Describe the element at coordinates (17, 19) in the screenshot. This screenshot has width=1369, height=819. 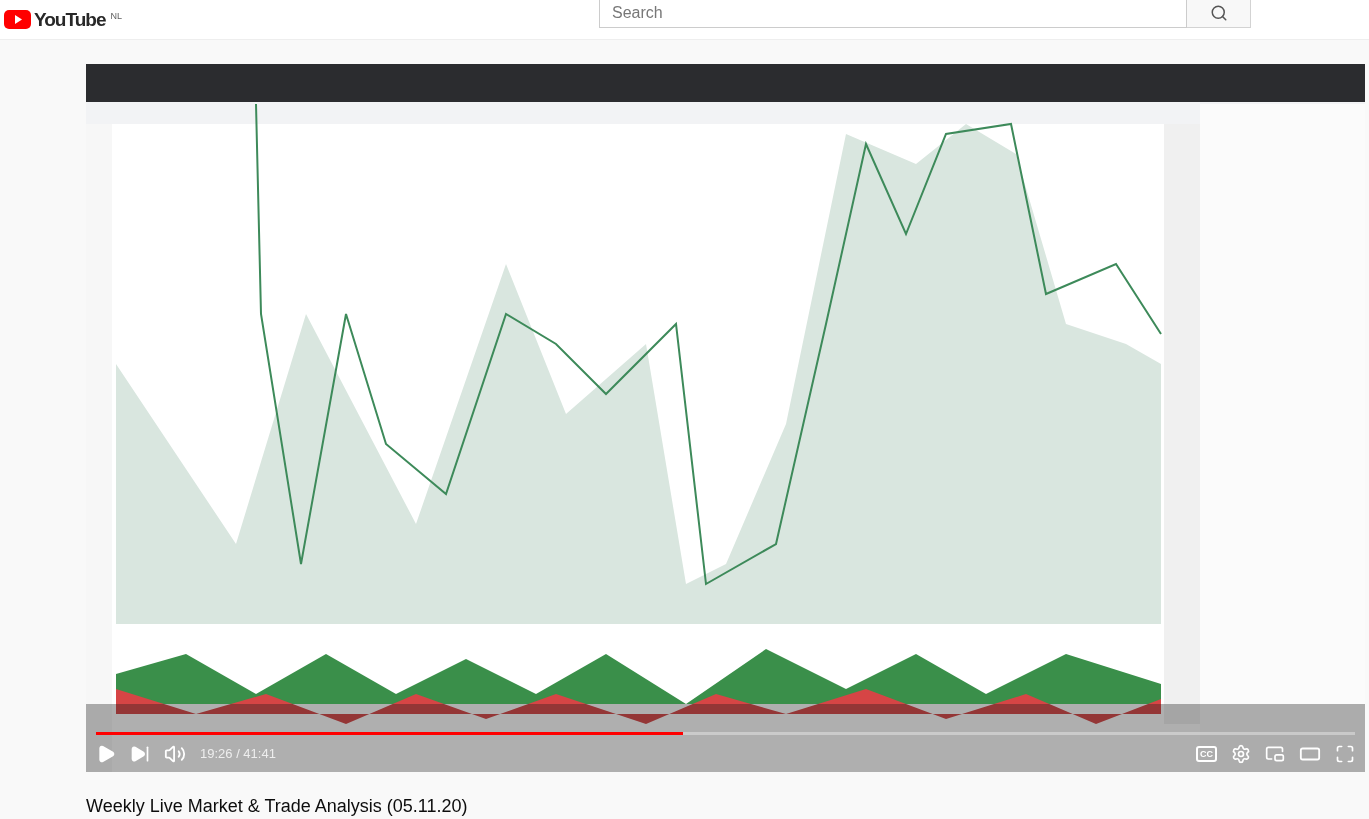
I see `logo-icon` at that location.